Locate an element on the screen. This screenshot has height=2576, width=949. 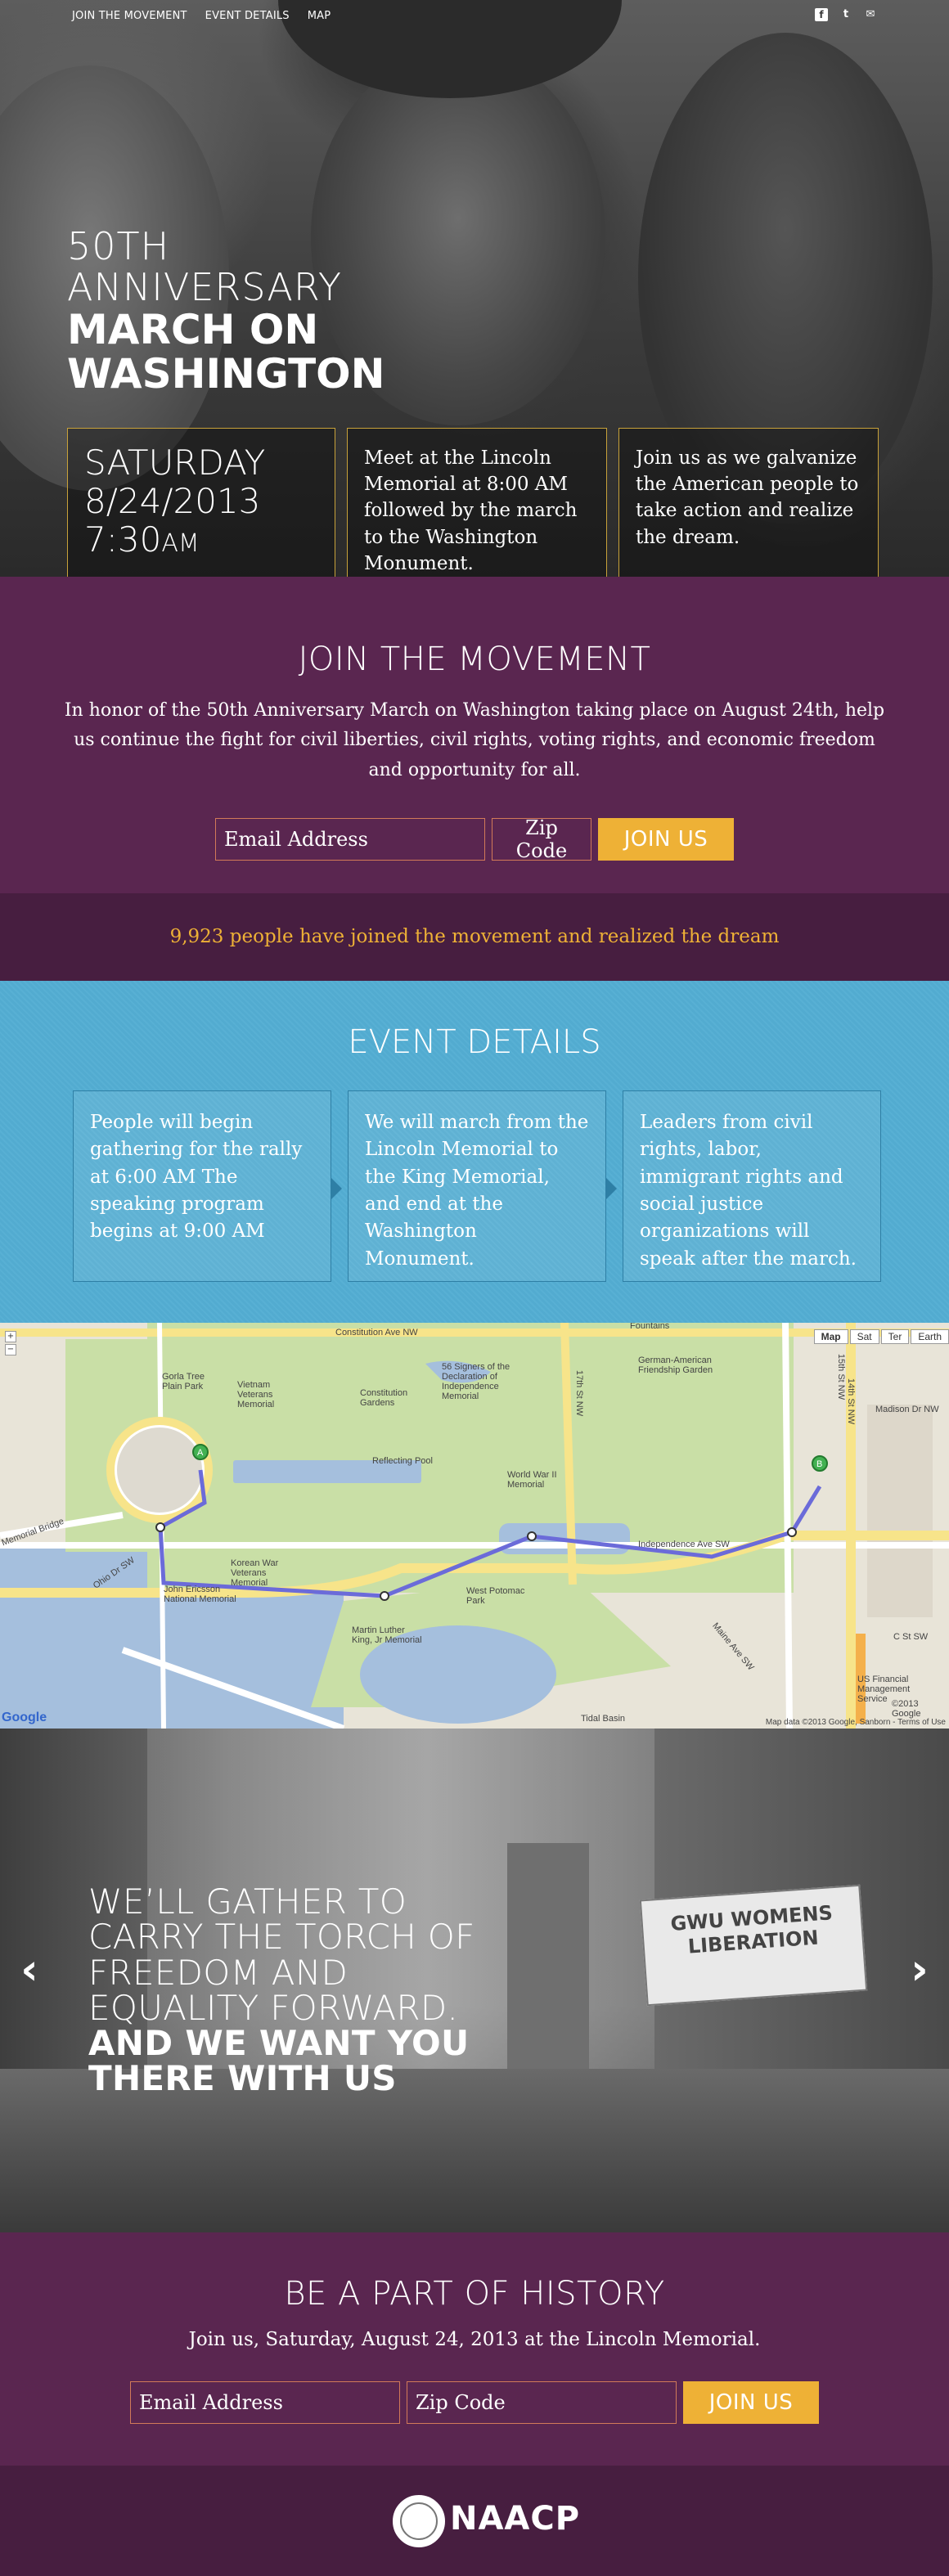
map-label-gorla: Gorla Tree Plain Park is located at coordinates (183, 1381).